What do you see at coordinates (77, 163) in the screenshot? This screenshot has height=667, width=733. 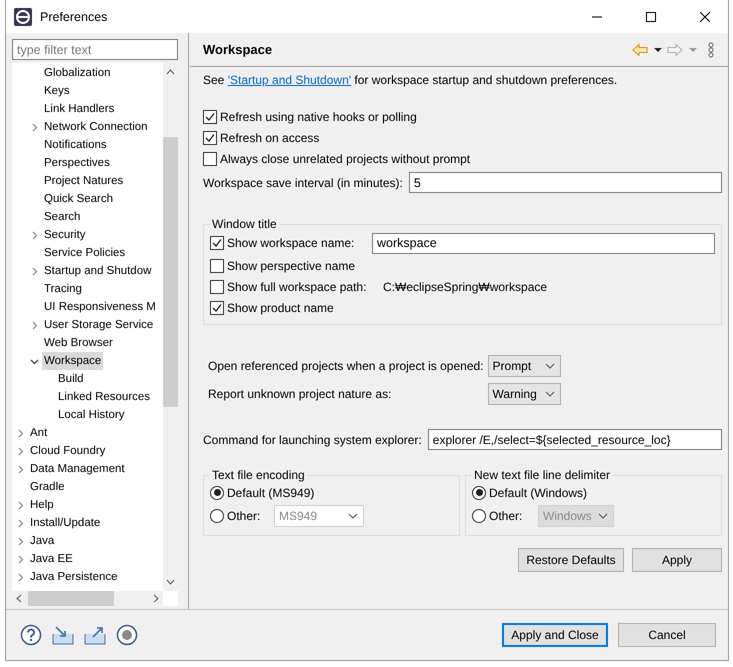 I see `tree-item: Perspectives` at bounding box center [77, 163].